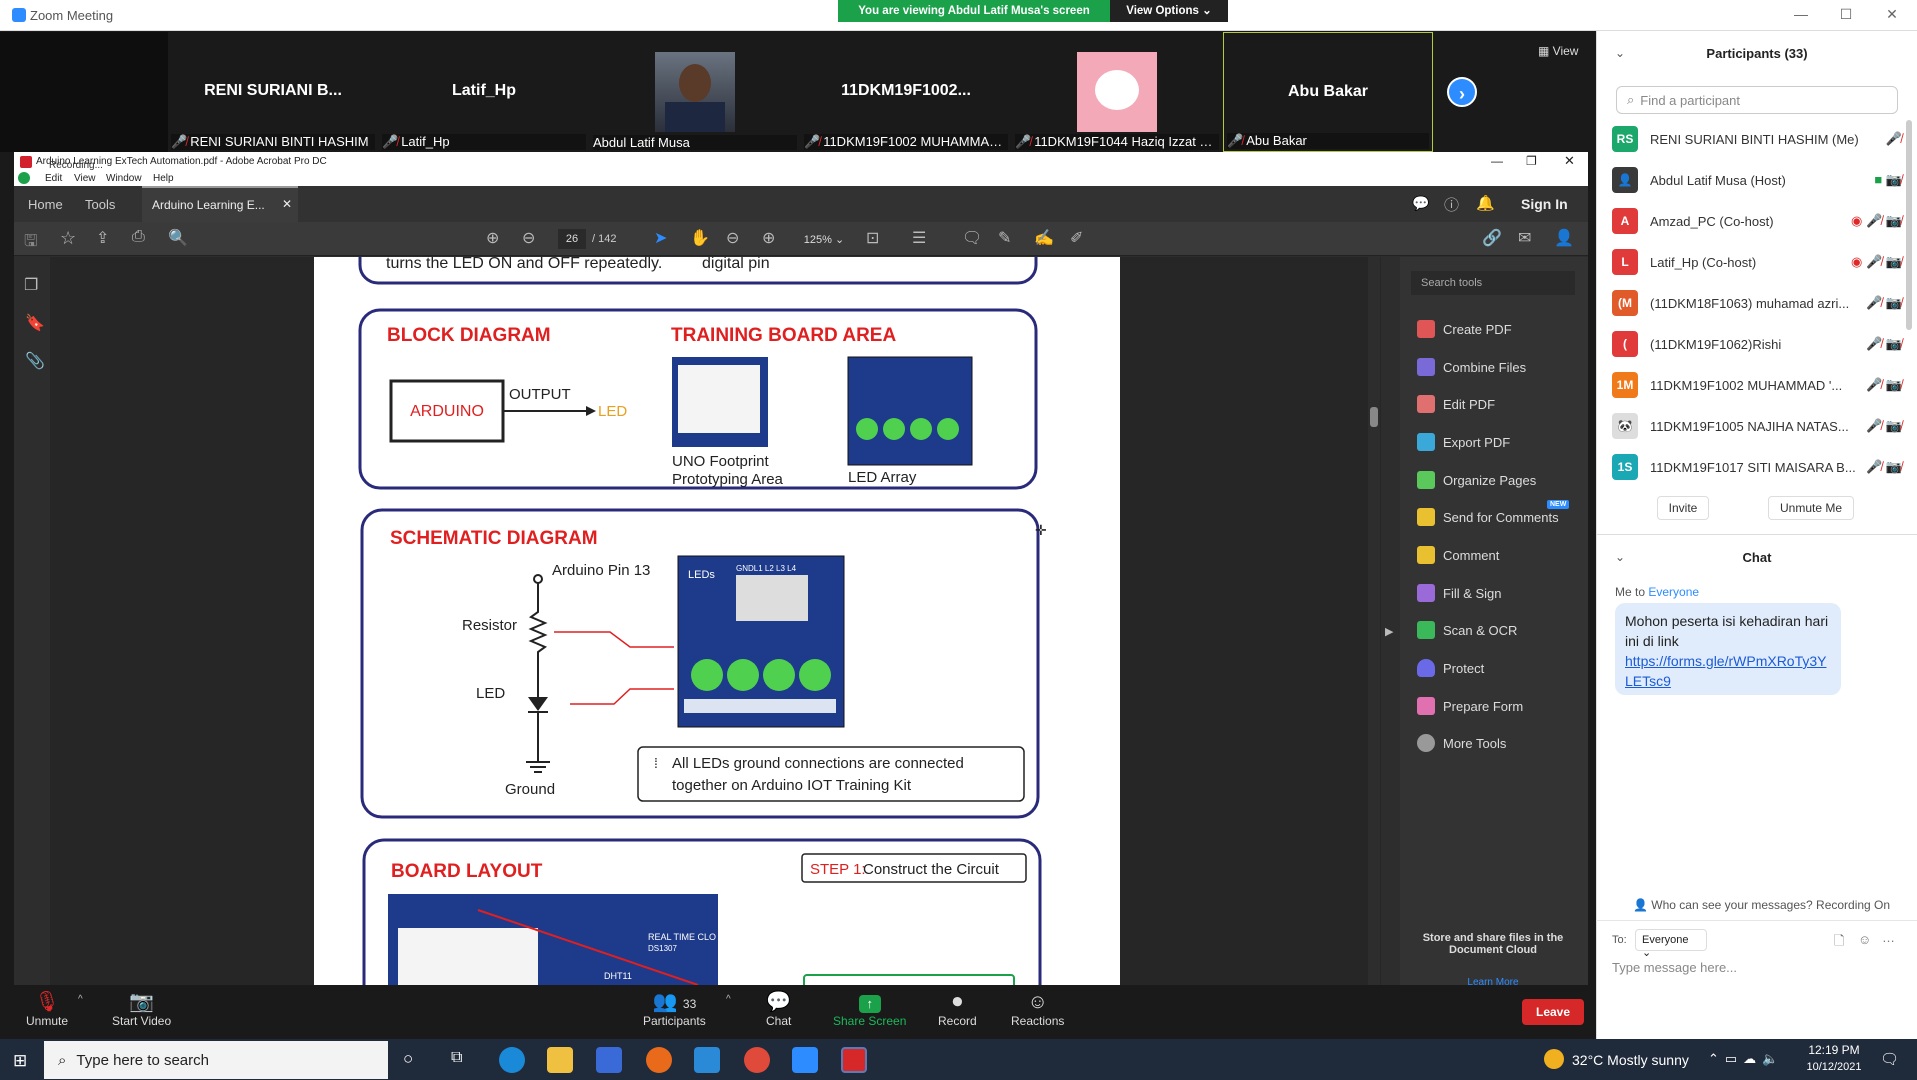  I want to click on mail-icon, so click(707, 1060).